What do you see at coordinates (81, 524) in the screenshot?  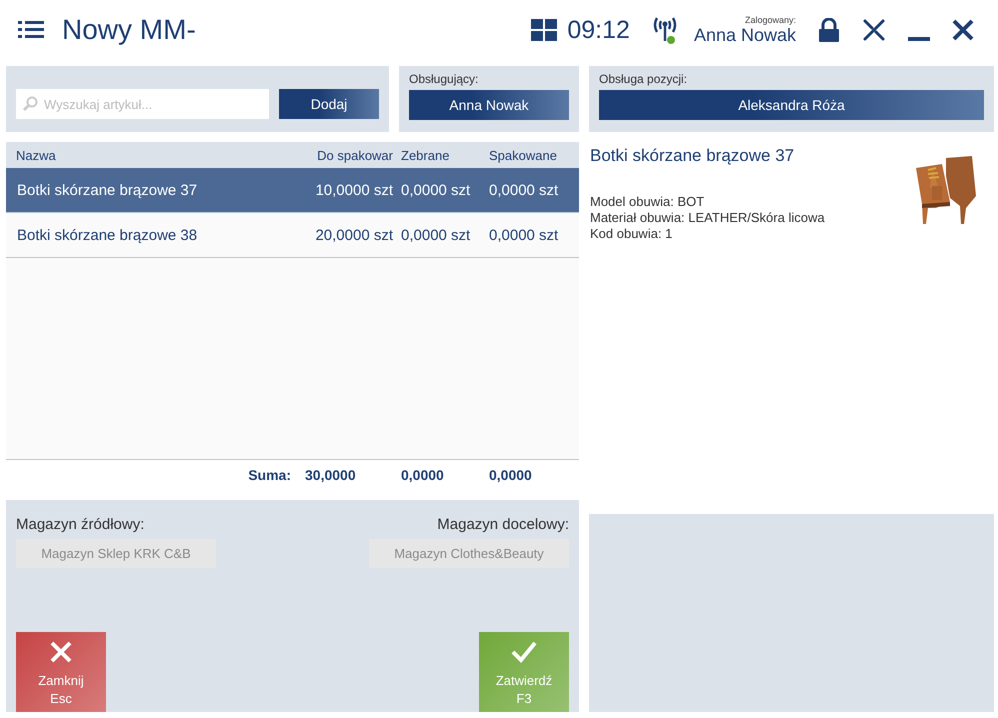 I see `source-warehouse-label: Magazyn źródłowy:` at bounding box center [81, 524].